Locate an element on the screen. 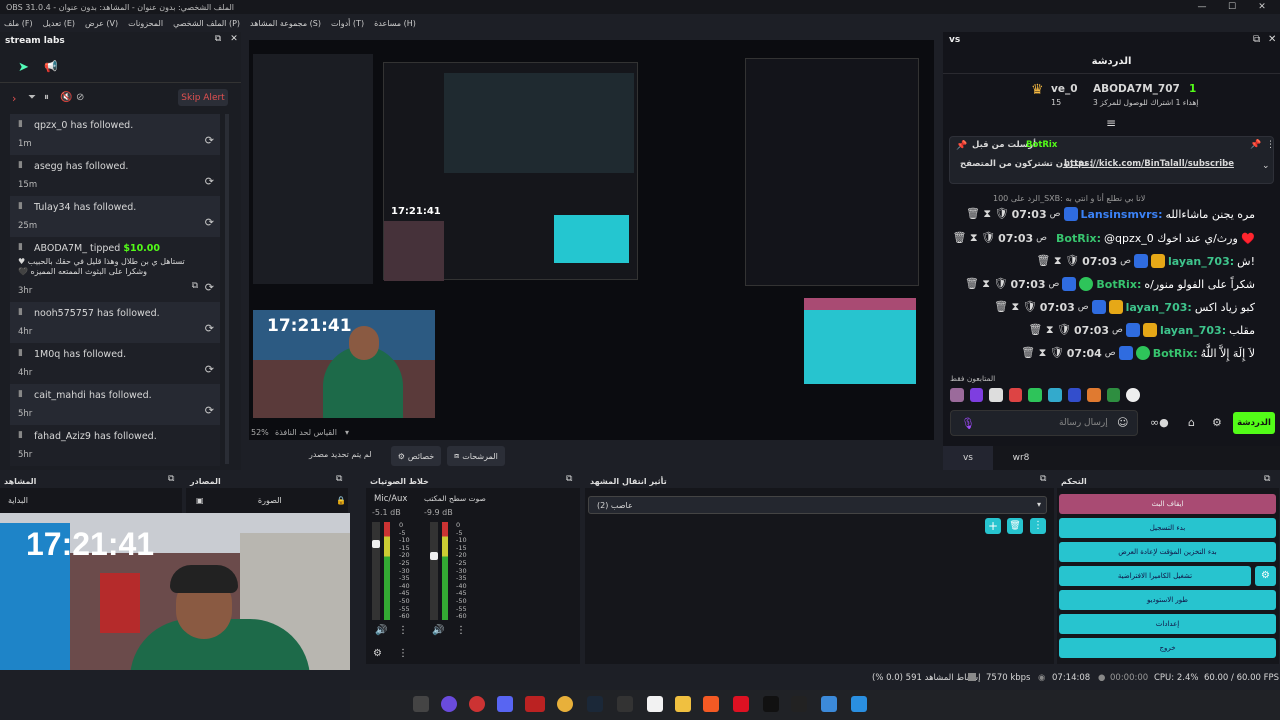 This screenshot has width=1280, height=720. chat-username: Lansinsmvrs: is located at coordinates (1122, 214).